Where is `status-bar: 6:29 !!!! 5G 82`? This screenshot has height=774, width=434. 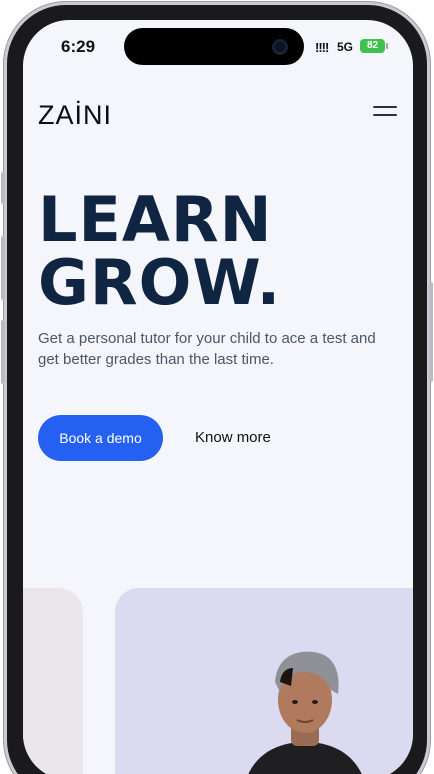
status-bar: 6:29 !!!! 5G 82 is located at coordinates (218, 47).